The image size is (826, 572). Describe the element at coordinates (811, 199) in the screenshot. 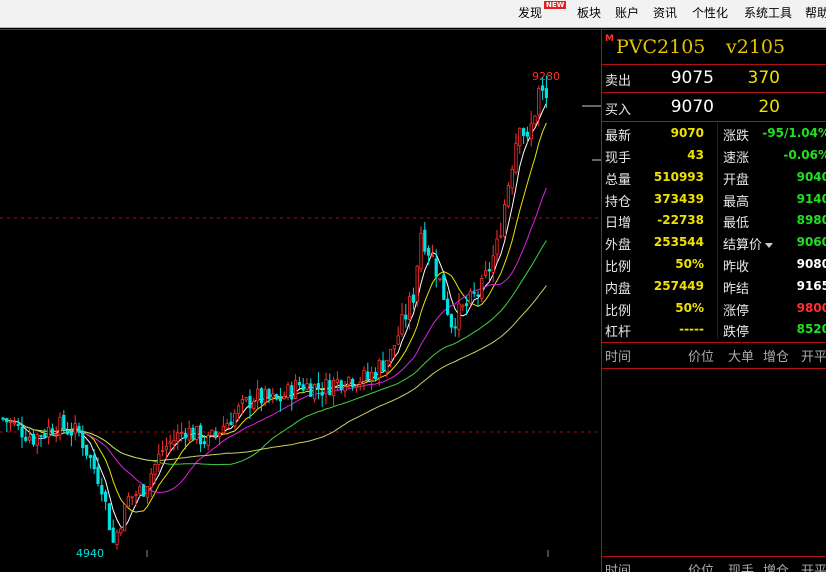

I see `stat-value-high: 9140` at that location.